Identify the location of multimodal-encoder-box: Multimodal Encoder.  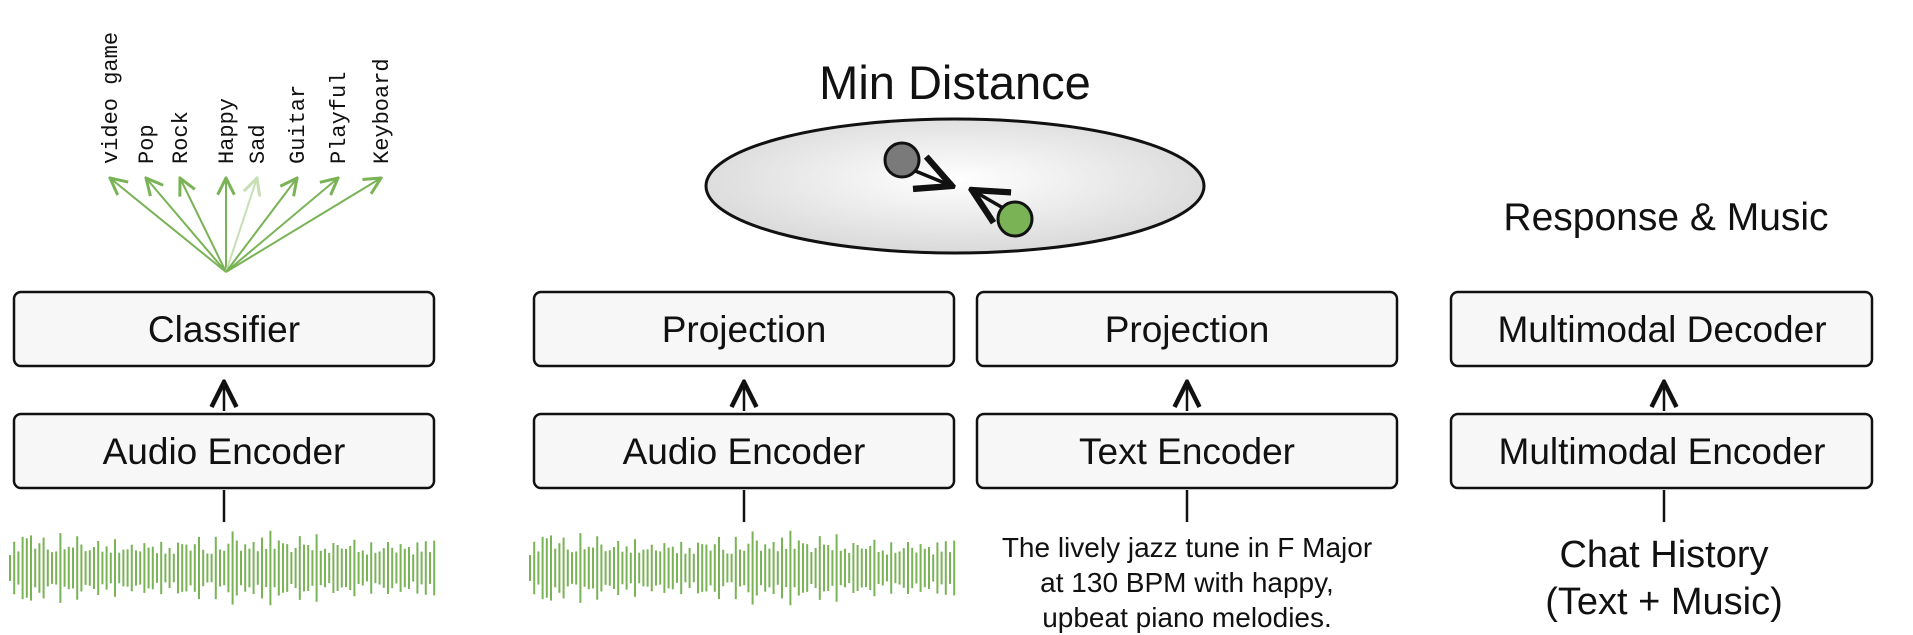
(1661, 451).